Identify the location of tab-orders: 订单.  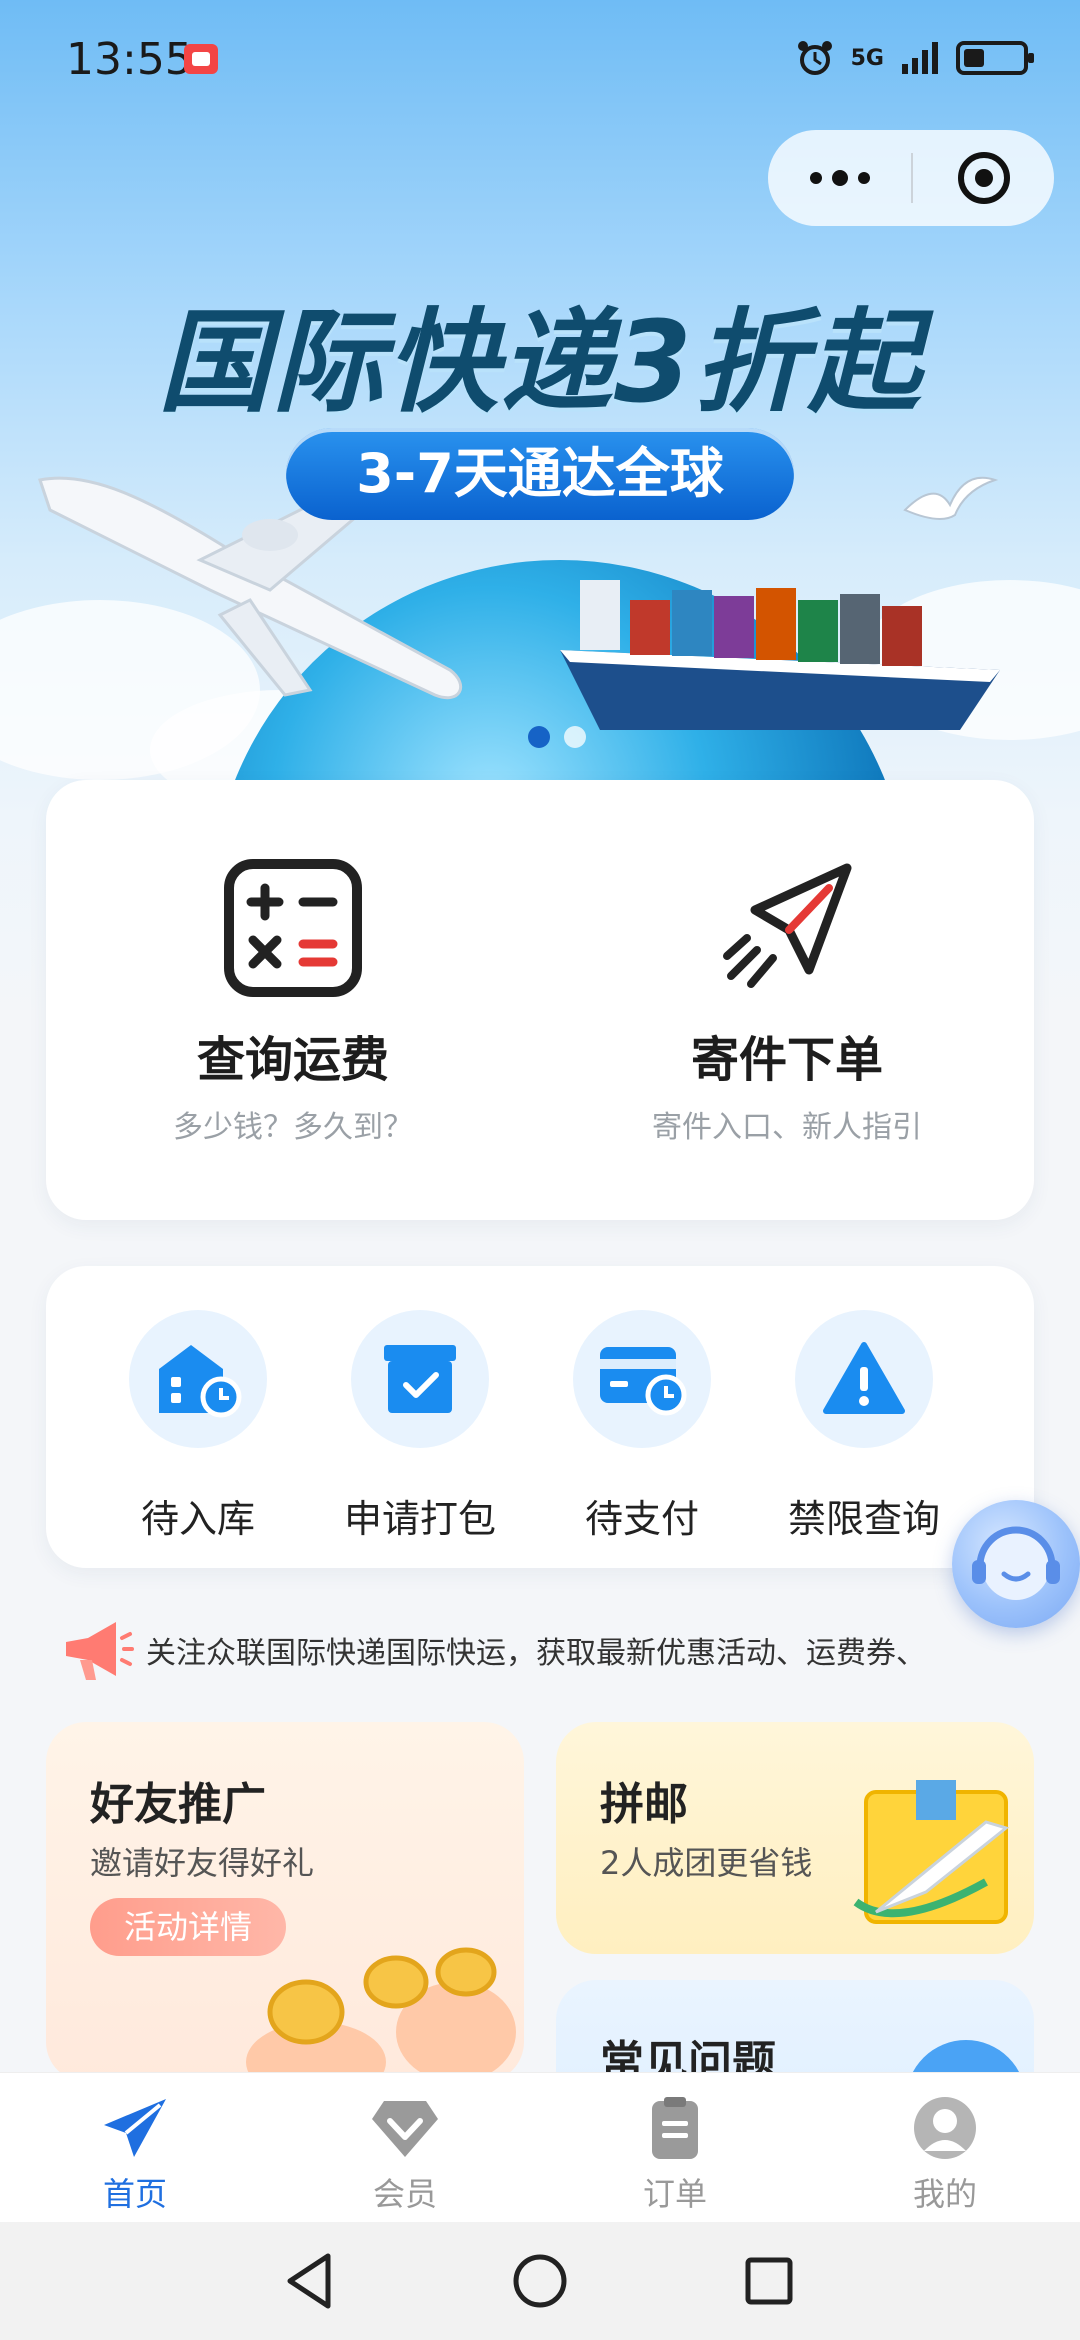
(675, 2148).